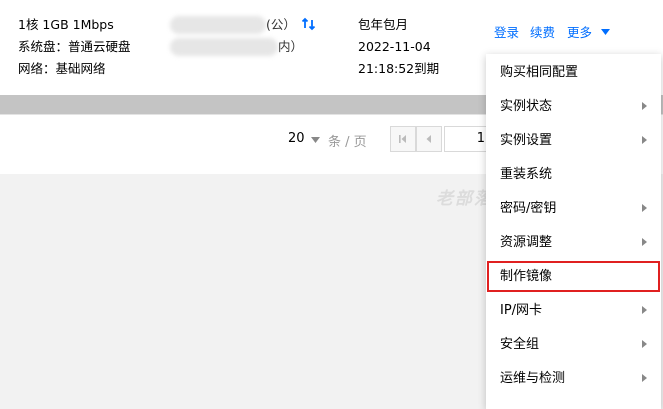  I want to click on prev-page-icon, so click(428, 139).